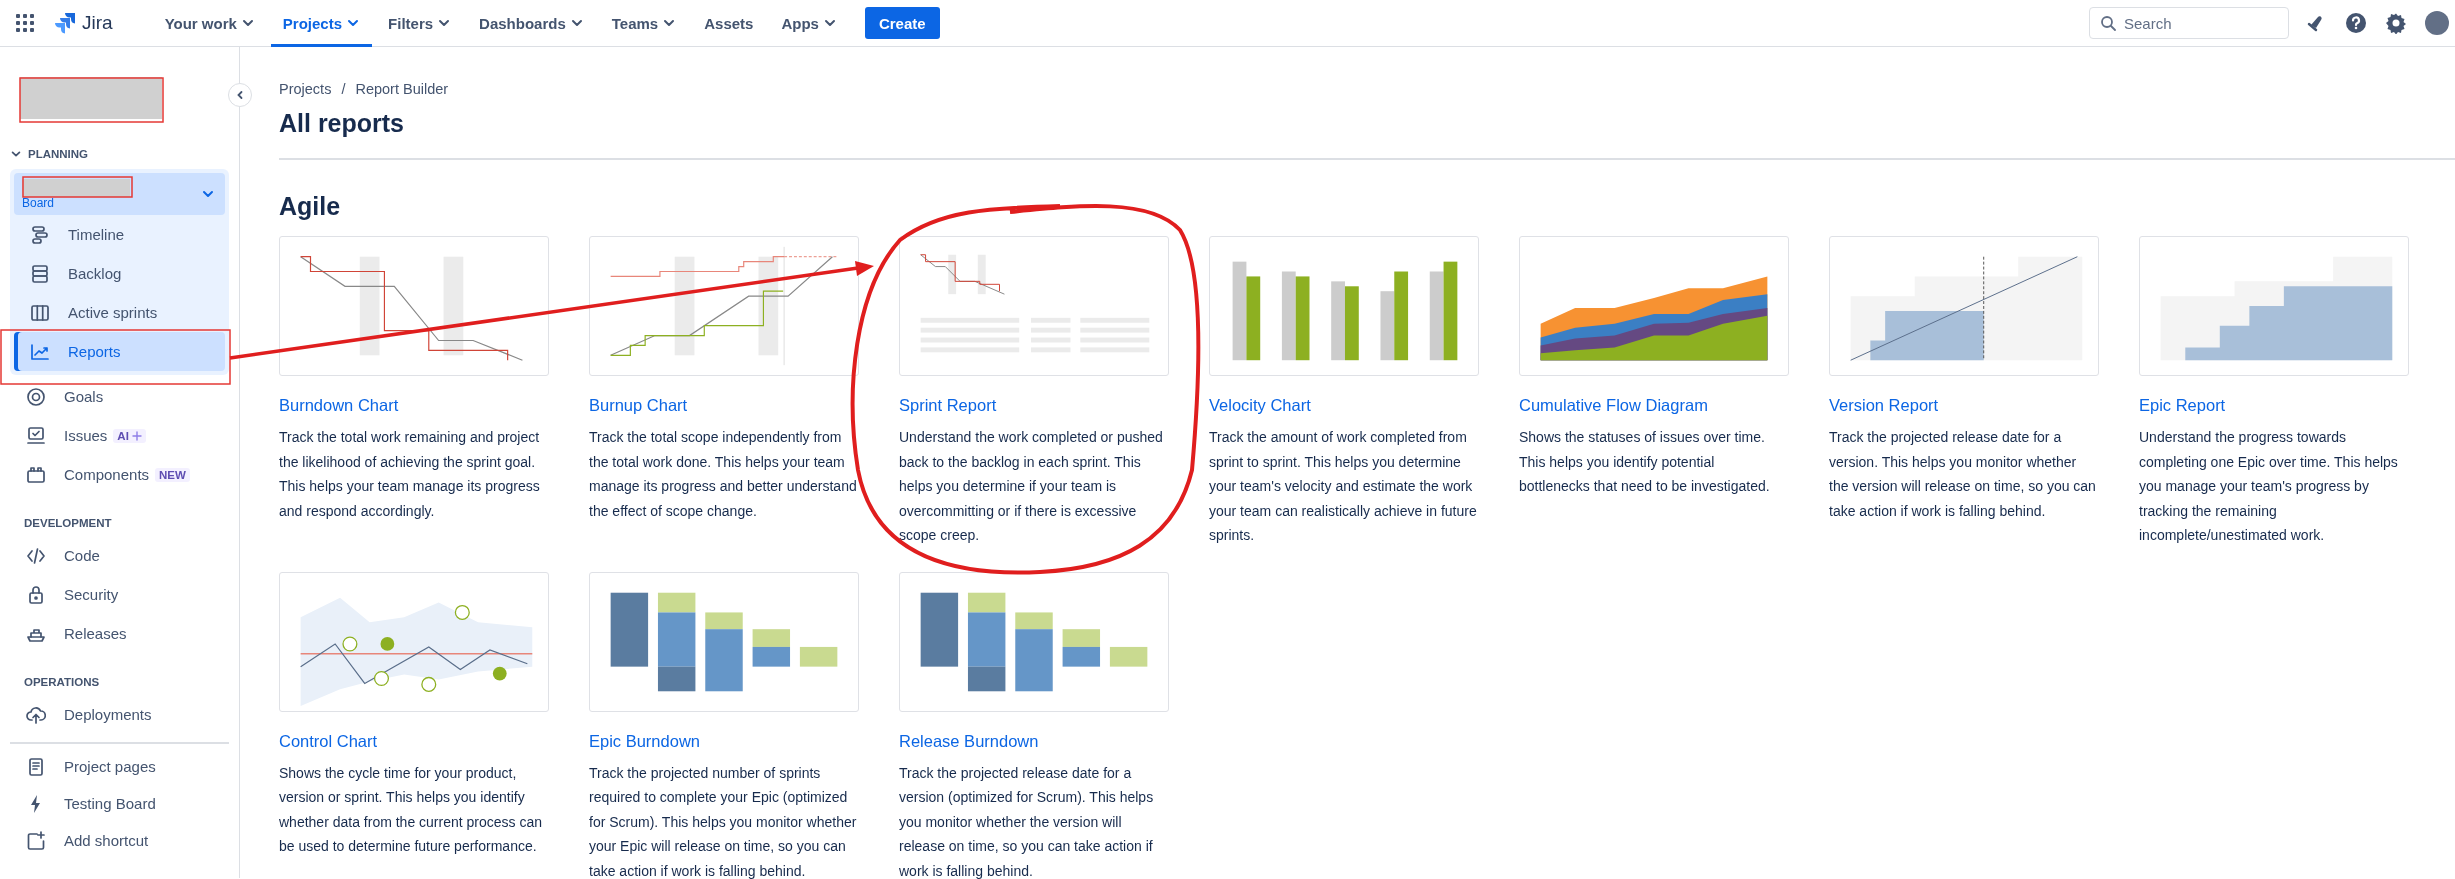 The image size is (2455, 879). I want to click on chevron-left-icon, so click(240, 95).